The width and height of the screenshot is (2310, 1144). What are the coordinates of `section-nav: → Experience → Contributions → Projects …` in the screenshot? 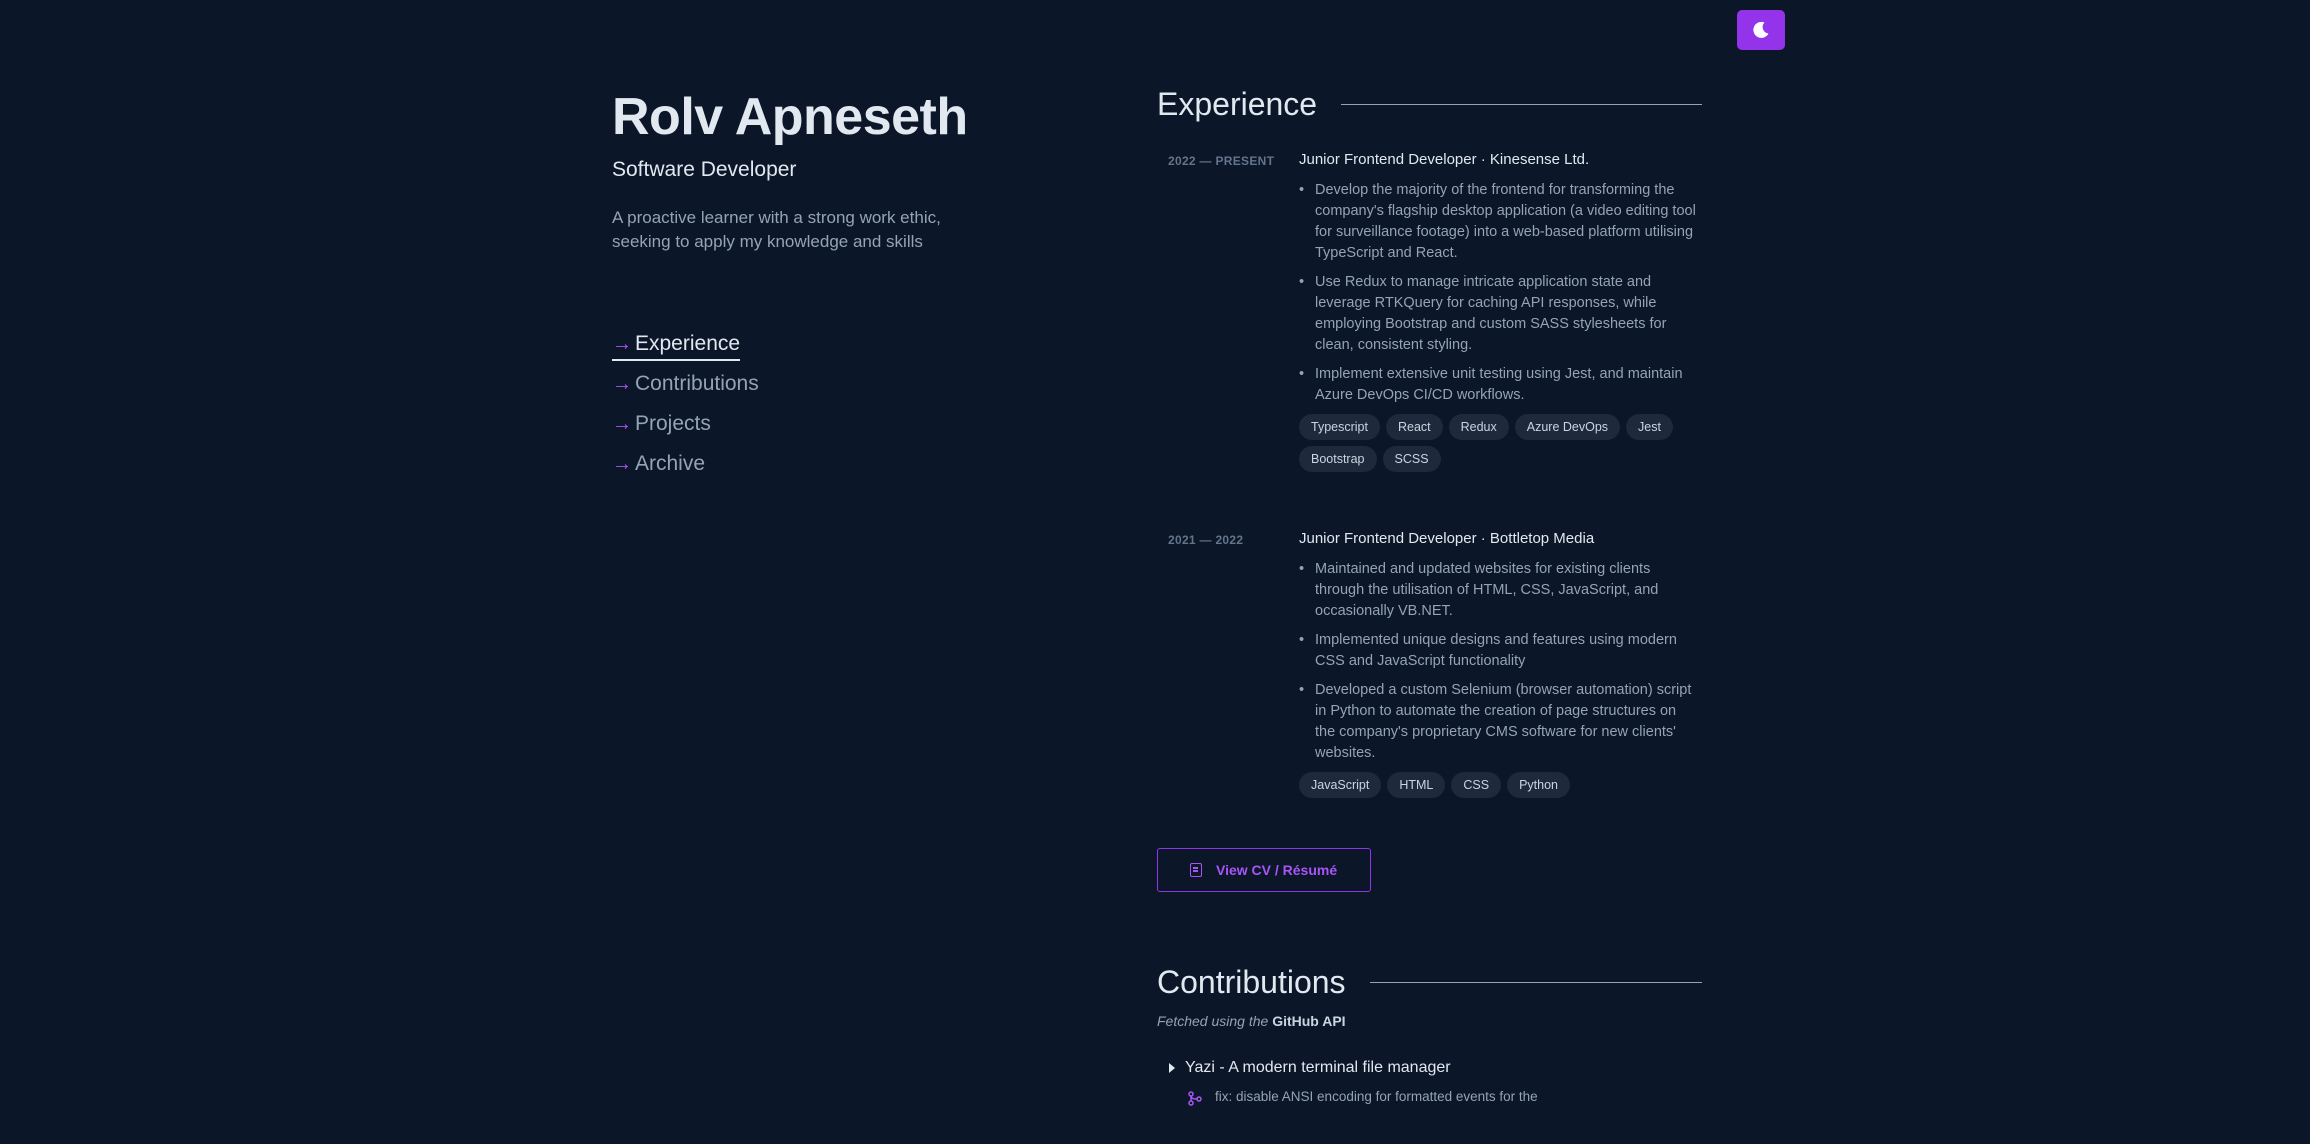 It's located at (791, 404).